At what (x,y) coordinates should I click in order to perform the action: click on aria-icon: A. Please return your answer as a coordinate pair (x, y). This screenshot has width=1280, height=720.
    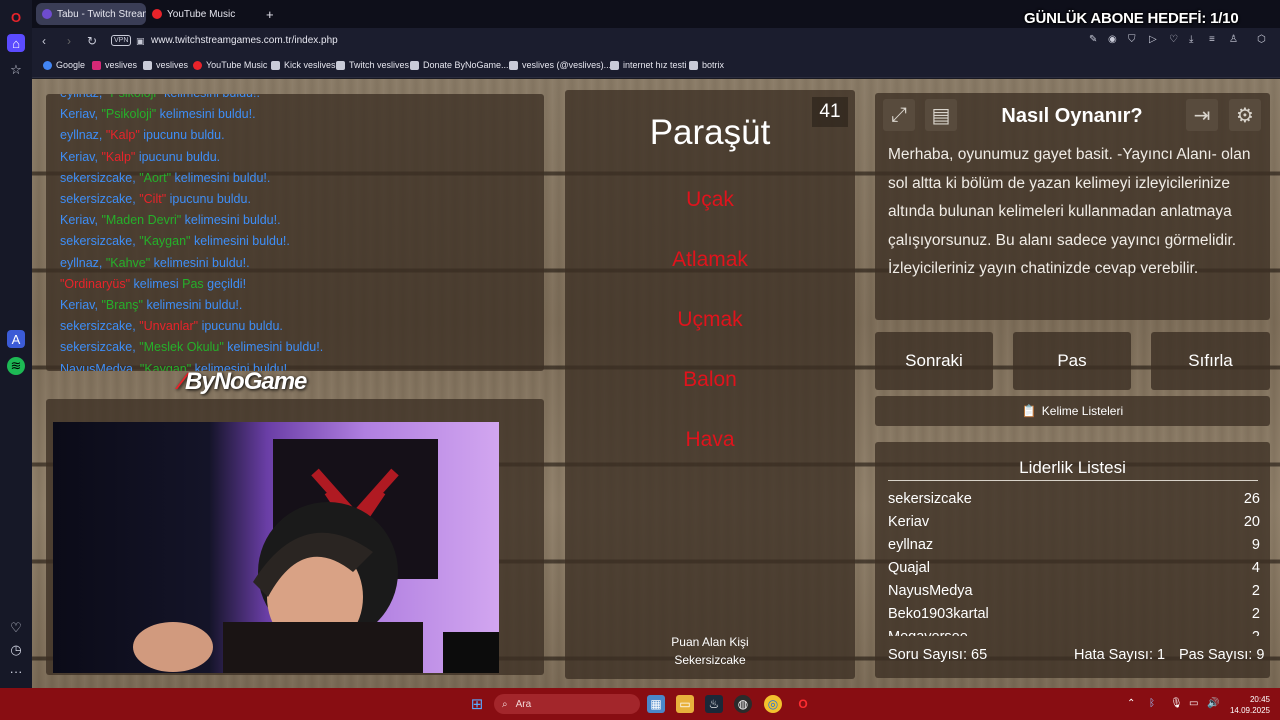
    Looking at the image, I should click on (16, 339).